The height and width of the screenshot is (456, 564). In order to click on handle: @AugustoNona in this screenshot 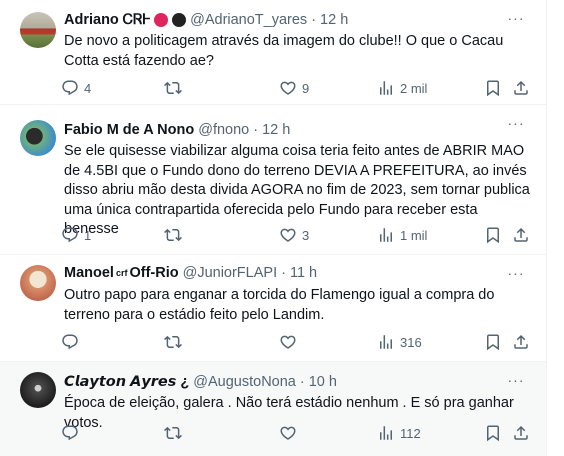, I will do `click(244, 382)`.